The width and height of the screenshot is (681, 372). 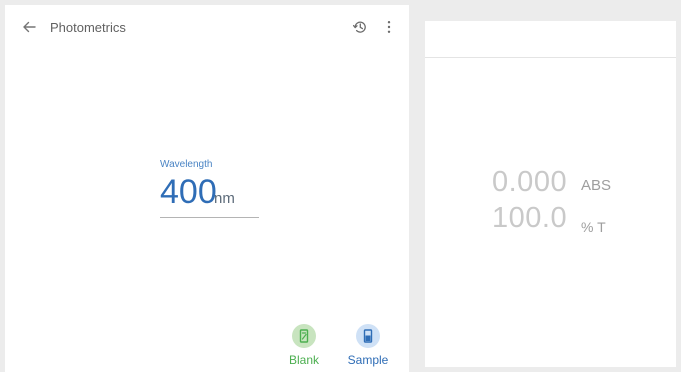 What do you see at coordinates (596, 185) in the screenshot?
I see `absorbance-unit: ABS` at bounding box center [596, 185].